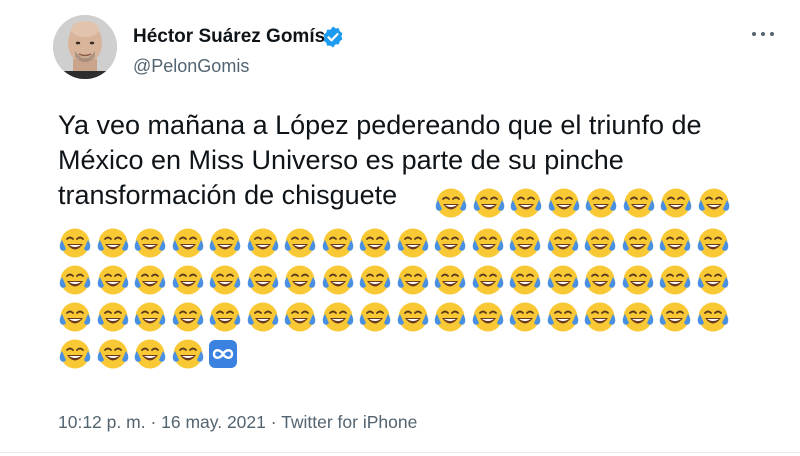 This screenshot has height=456, width=800. What do you see at coordinates (763, 34) in the screenshot?
I see `more-options-icon` at bounding box center [763, 34].